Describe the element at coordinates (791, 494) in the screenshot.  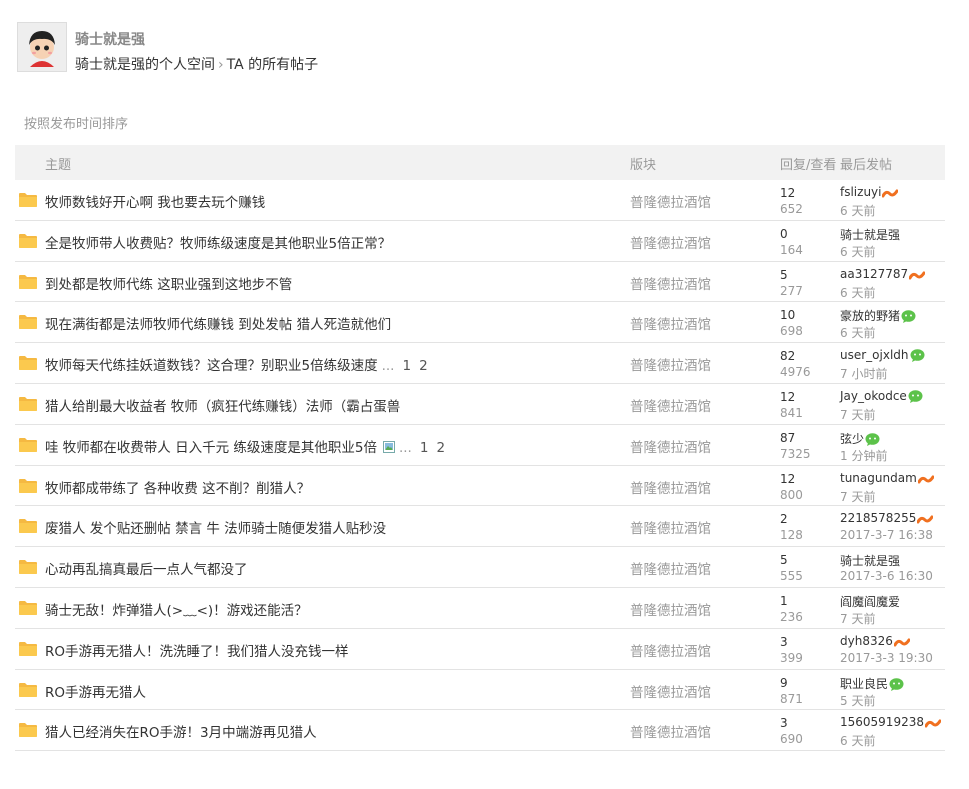
I see `view-count: 800` at that location.